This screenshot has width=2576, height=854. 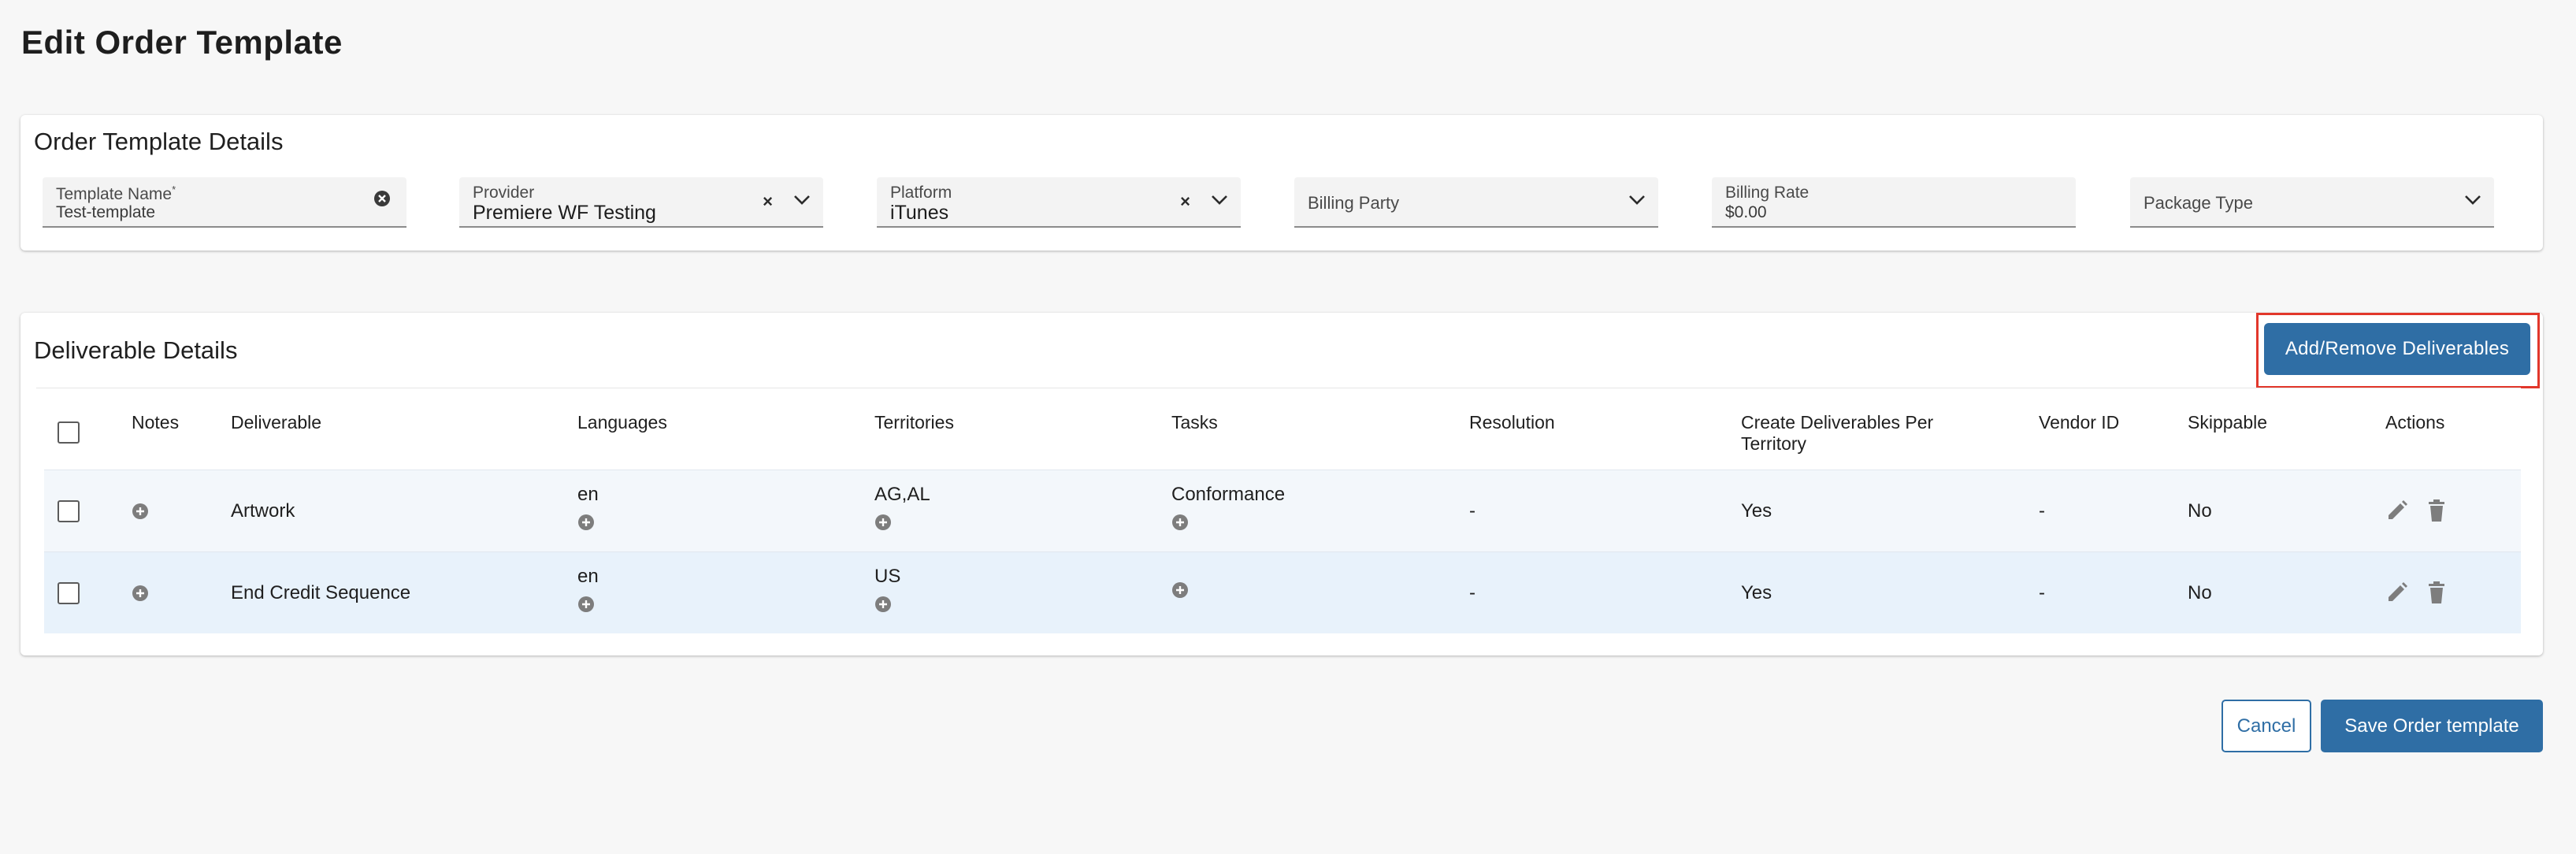 What do you see at coordinates (1746, 212) in the screenshot?
I see `billing-rate-value: $0.00` at bounding box center [1746, 212].